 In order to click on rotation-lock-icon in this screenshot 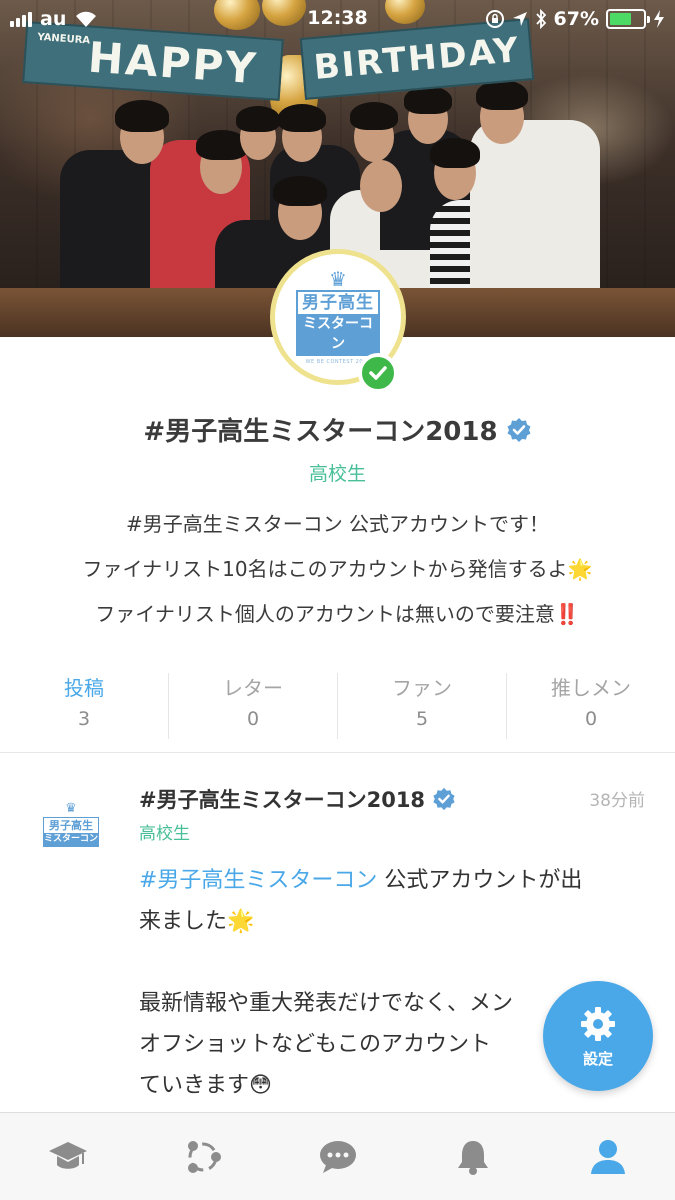, I will do `click(494, 19)`.